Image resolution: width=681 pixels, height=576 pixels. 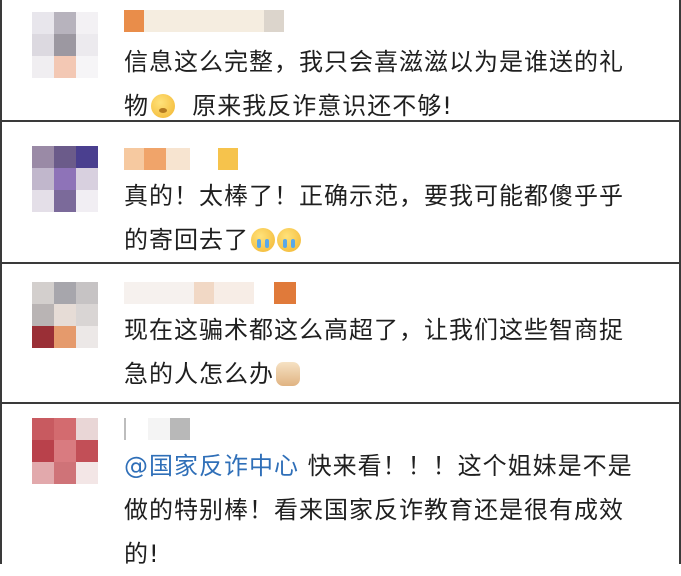 I want to click on comment-text: 真的！太棒了！正确示范，要我可能都傻乎乎 的寄回去了, so click(x=374, y=218).